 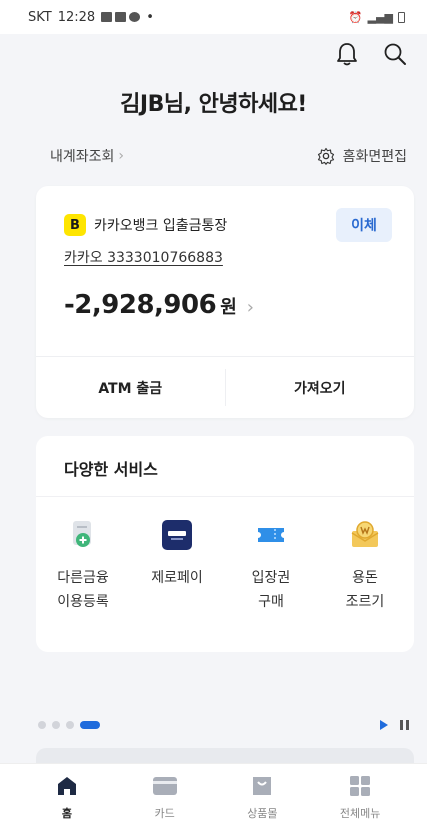 I want to click on search-icon, so click(x=395, y=54).